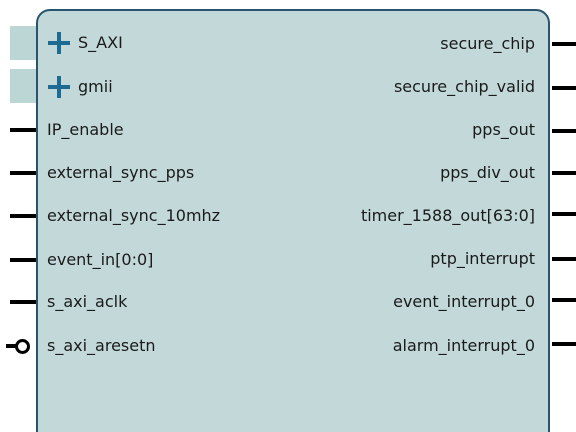 Image resolution: width=576 pixels, height=432 pixels. Describe the element at coordinates (487, 172) in the screenshot. I see `port-label-pps-div-out: pps_div_out` at that location.